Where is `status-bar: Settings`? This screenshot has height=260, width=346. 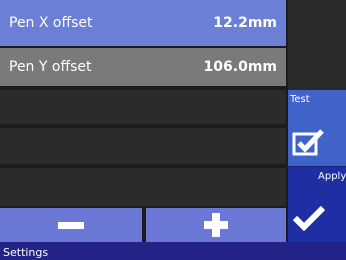 status-bar: Settings is located at coordinates (173, 251).